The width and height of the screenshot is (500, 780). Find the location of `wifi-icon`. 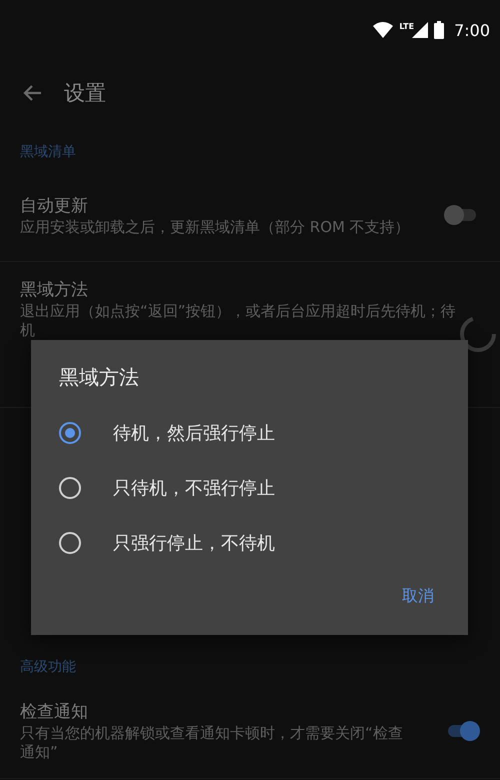

wifi-icon is located at coordinates (383, 30).